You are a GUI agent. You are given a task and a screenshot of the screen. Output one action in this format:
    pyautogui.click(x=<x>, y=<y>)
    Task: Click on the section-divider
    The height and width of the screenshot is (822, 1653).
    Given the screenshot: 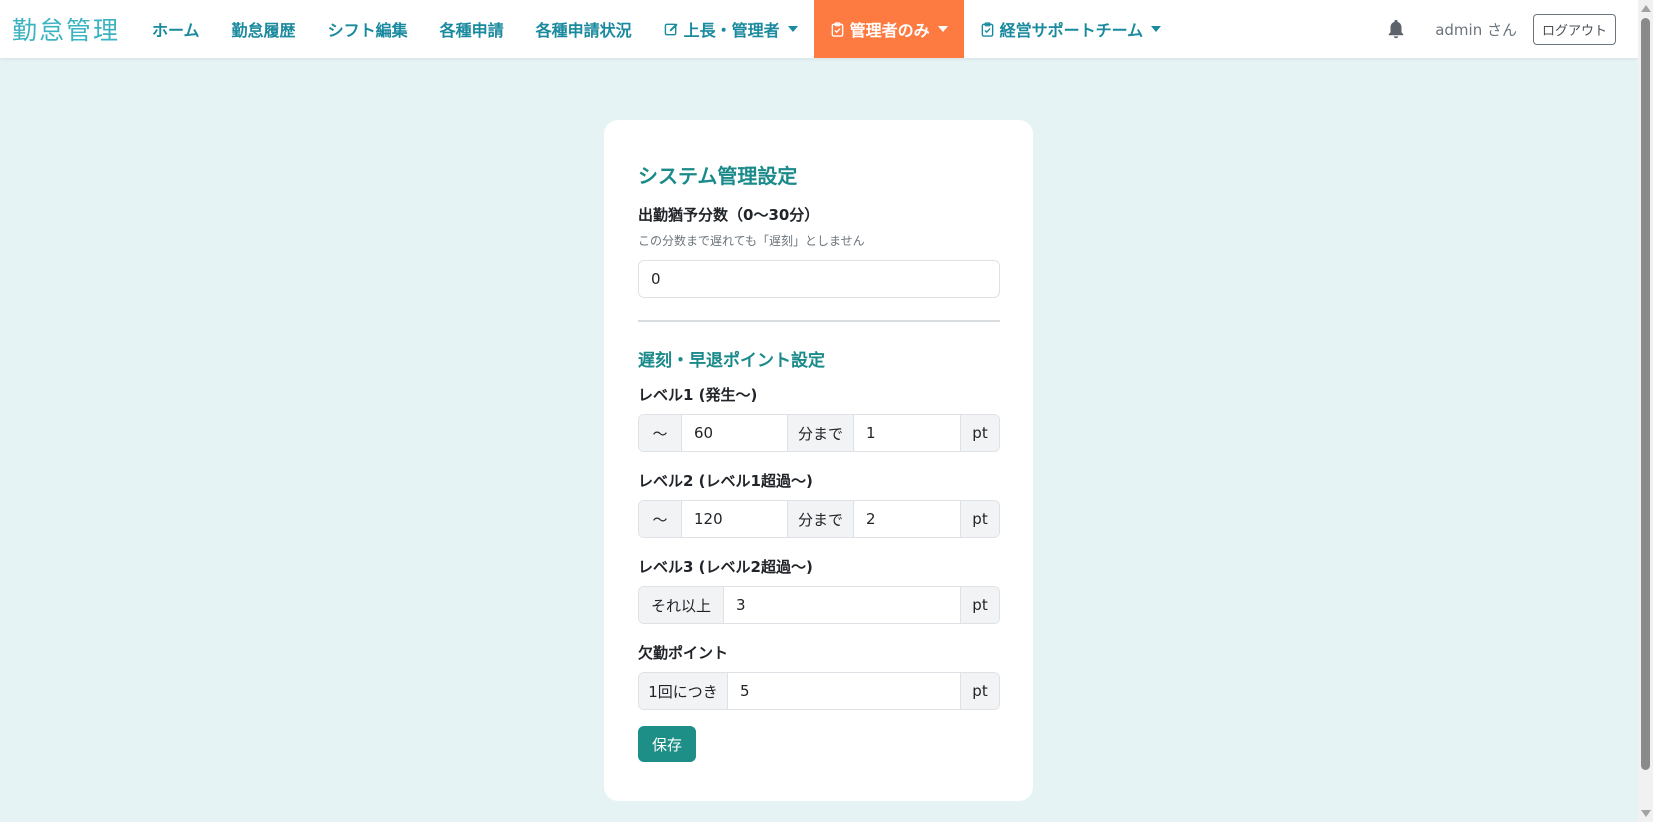 What is the action you would take?
    pyautogui.click(x=819, y=321)
    